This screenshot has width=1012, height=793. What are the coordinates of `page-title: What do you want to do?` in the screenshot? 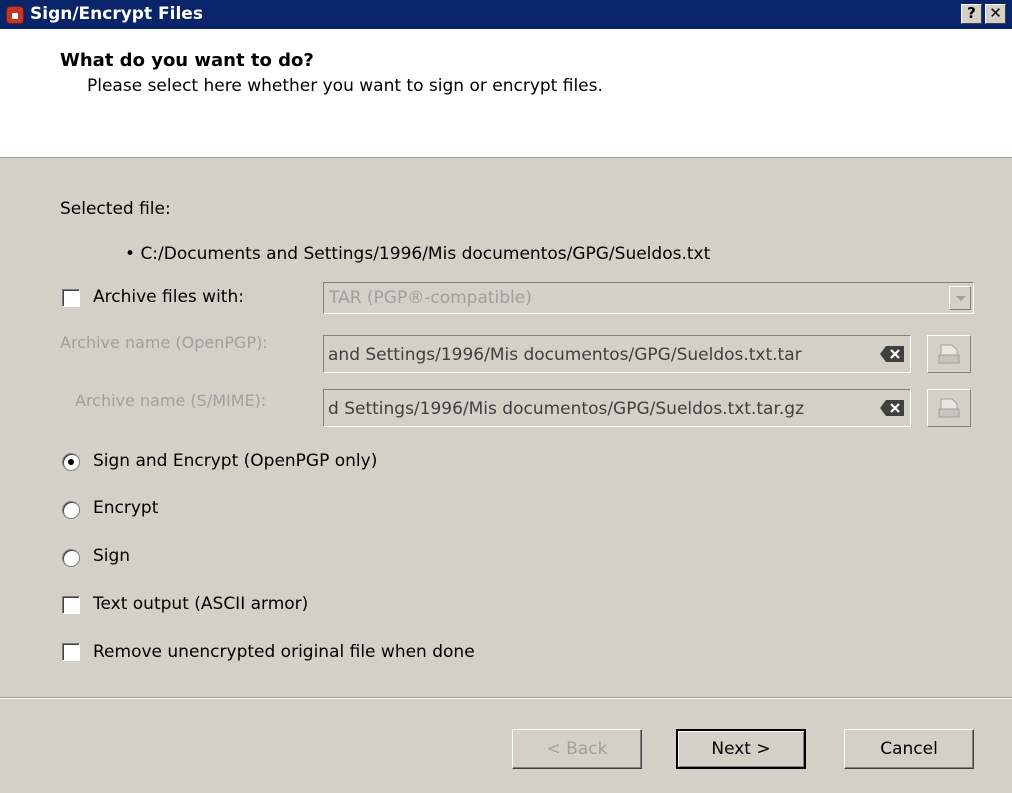 It's located at (187, 60).